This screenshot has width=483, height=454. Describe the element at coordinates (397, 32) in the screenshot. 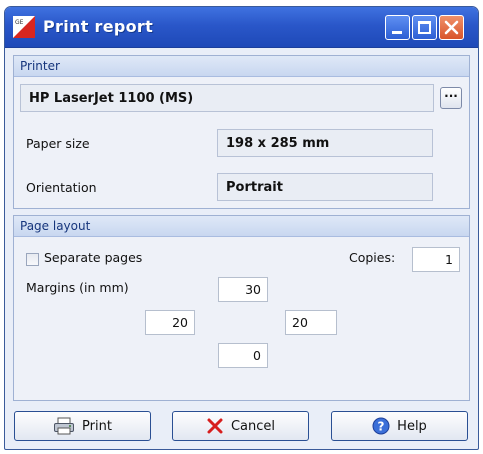

I see `minimize-icon` at that location.